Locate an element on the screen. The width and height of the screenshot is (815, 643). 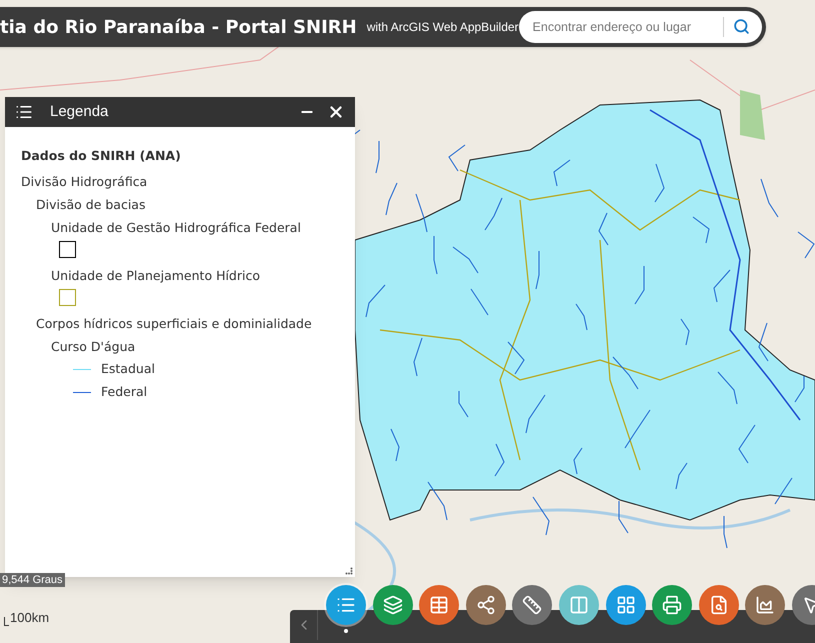
legend-label: Divisão de bacias is located at coordinates (91, 205).